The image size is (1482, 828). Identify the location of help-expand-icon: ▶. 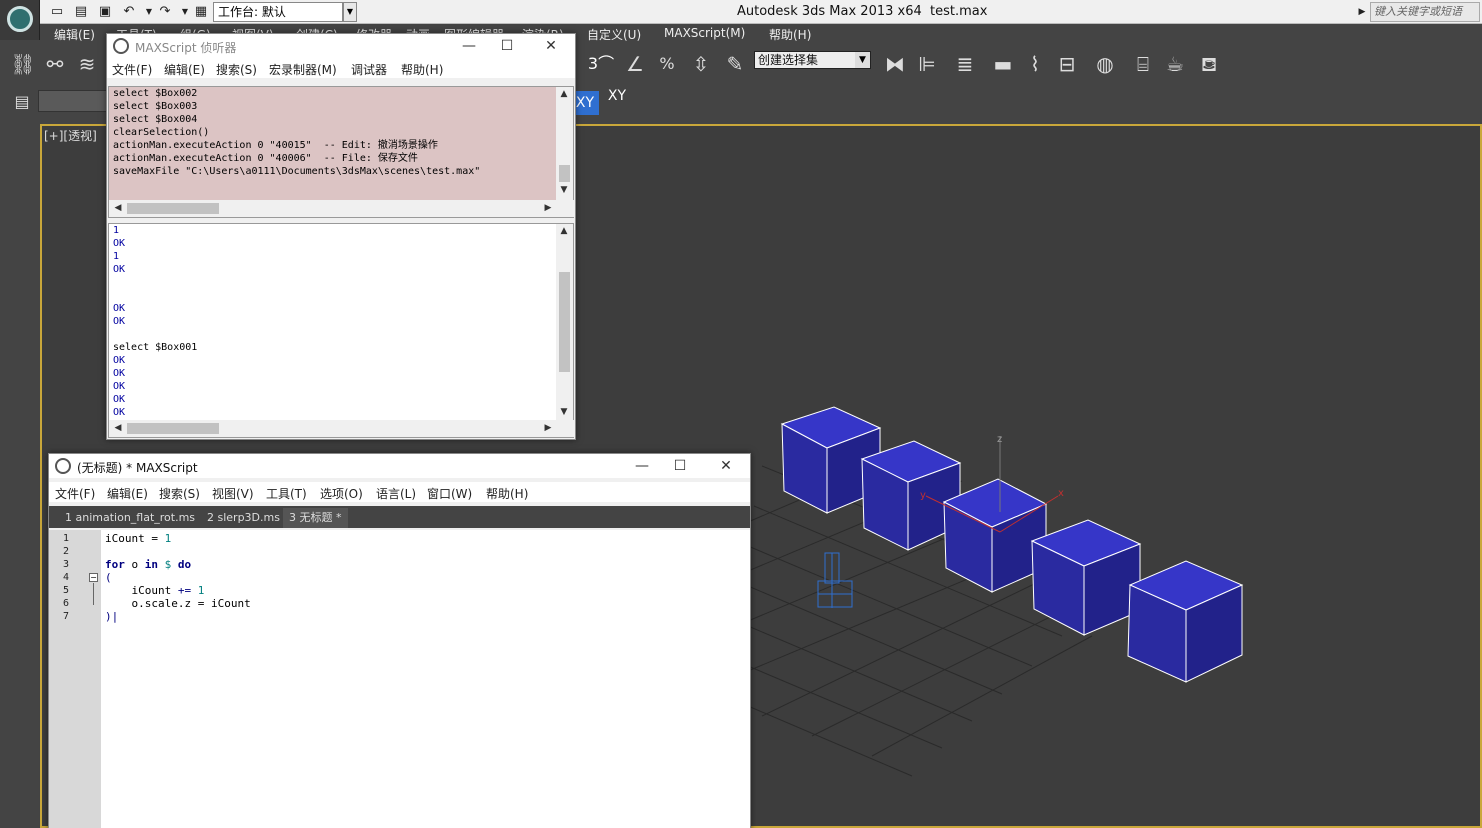
(1362, 12).